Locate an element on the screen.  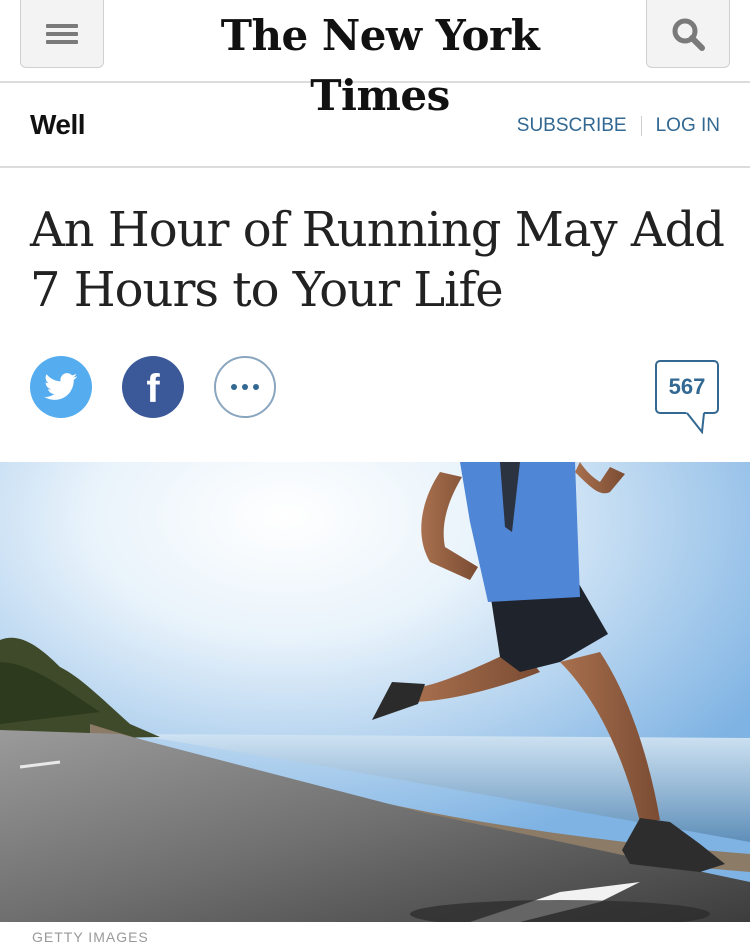
facebook-share-button: f is located at coordinates (153, 387).